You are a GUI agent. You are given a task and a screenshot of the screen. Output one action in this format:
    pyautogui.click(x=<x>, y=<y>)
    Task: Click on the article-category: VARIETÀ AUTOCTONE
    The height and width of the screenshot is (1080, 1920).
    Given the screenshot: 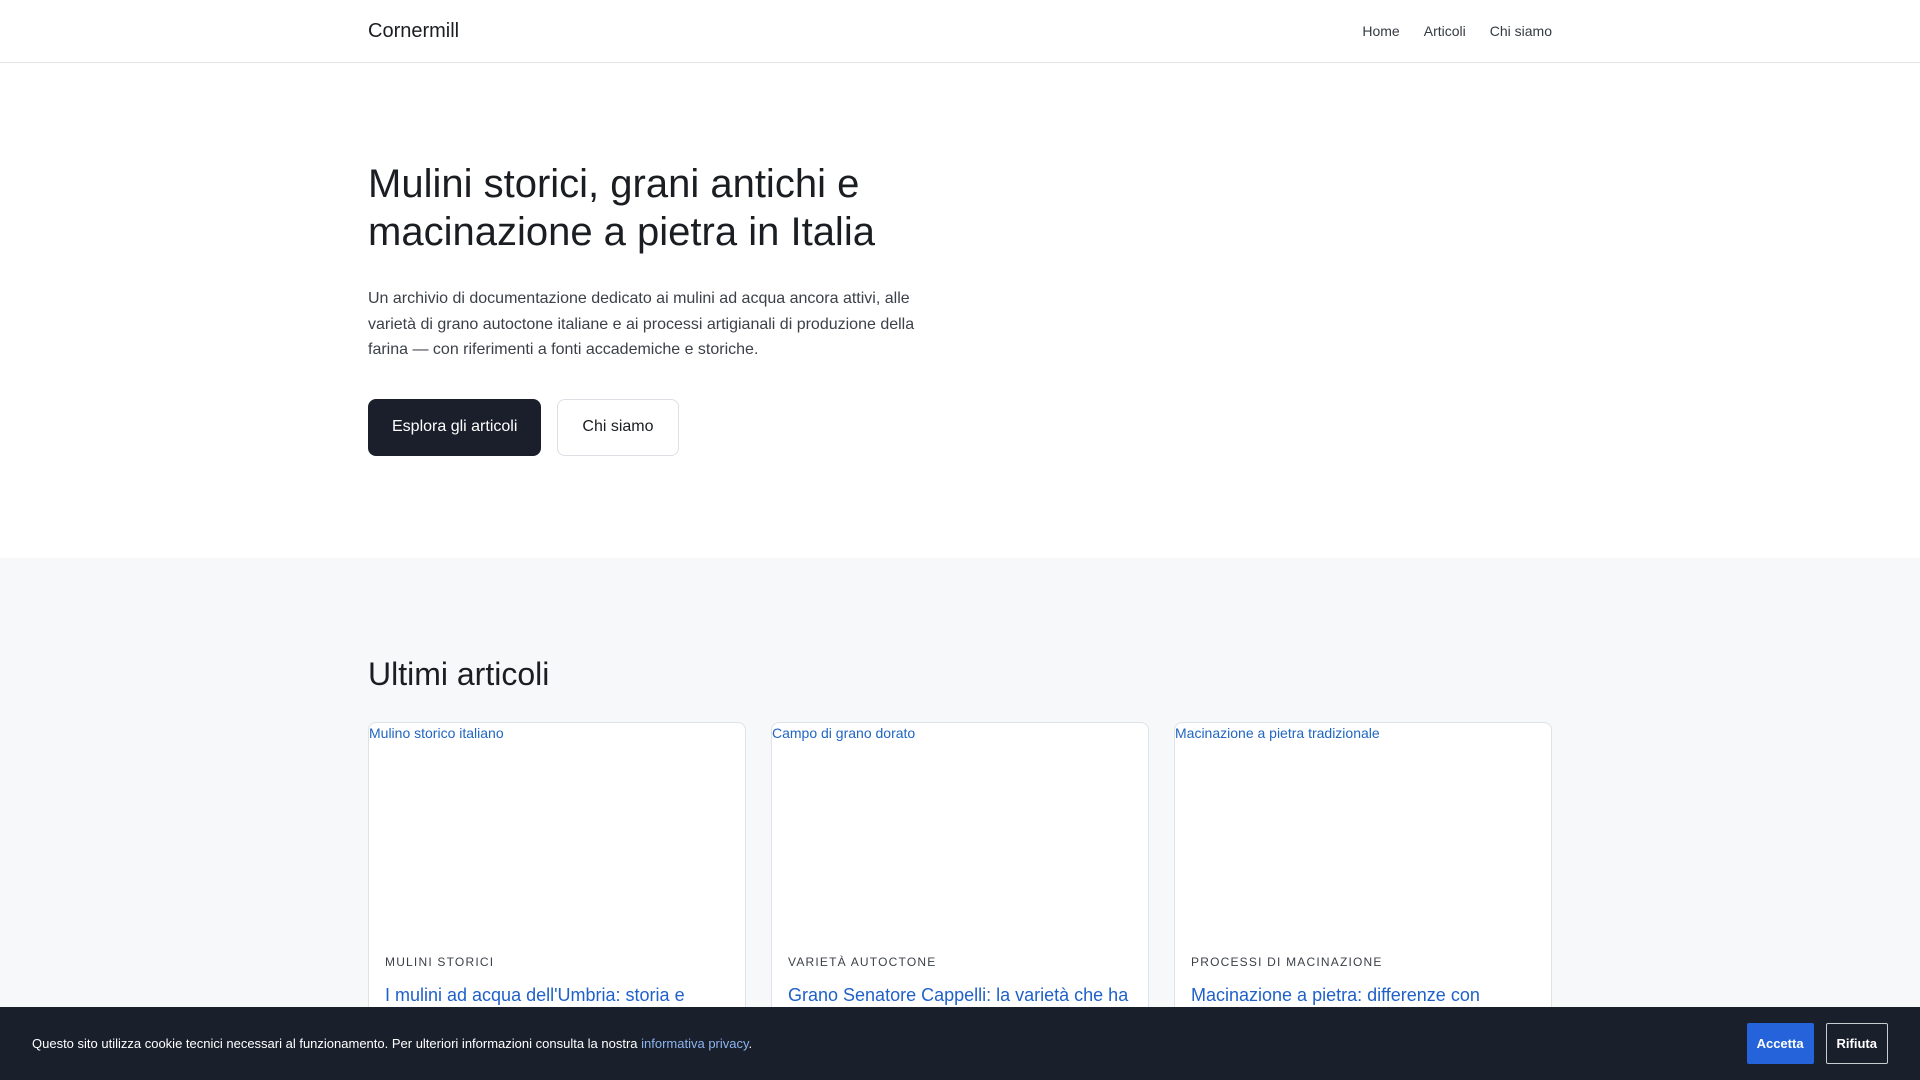 What is the action you would take?
    pyautogui.click(x=862, y=962)
    